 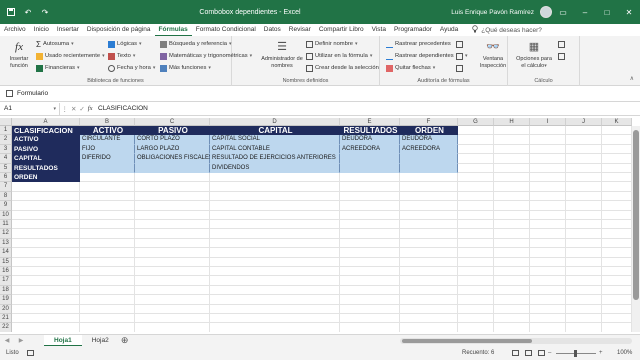 What do you see at coordinates (332, 44) in the screenshot?
I see `define-name-button: Definir nombre ▾` at bounding box center [332, 44].